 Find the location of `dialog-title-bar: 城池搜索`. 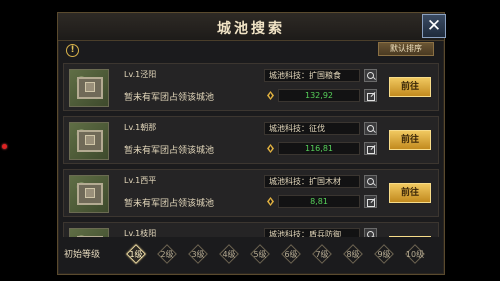

dialog-title-bar: 城池搜索 is located at coordinates (251, 27).